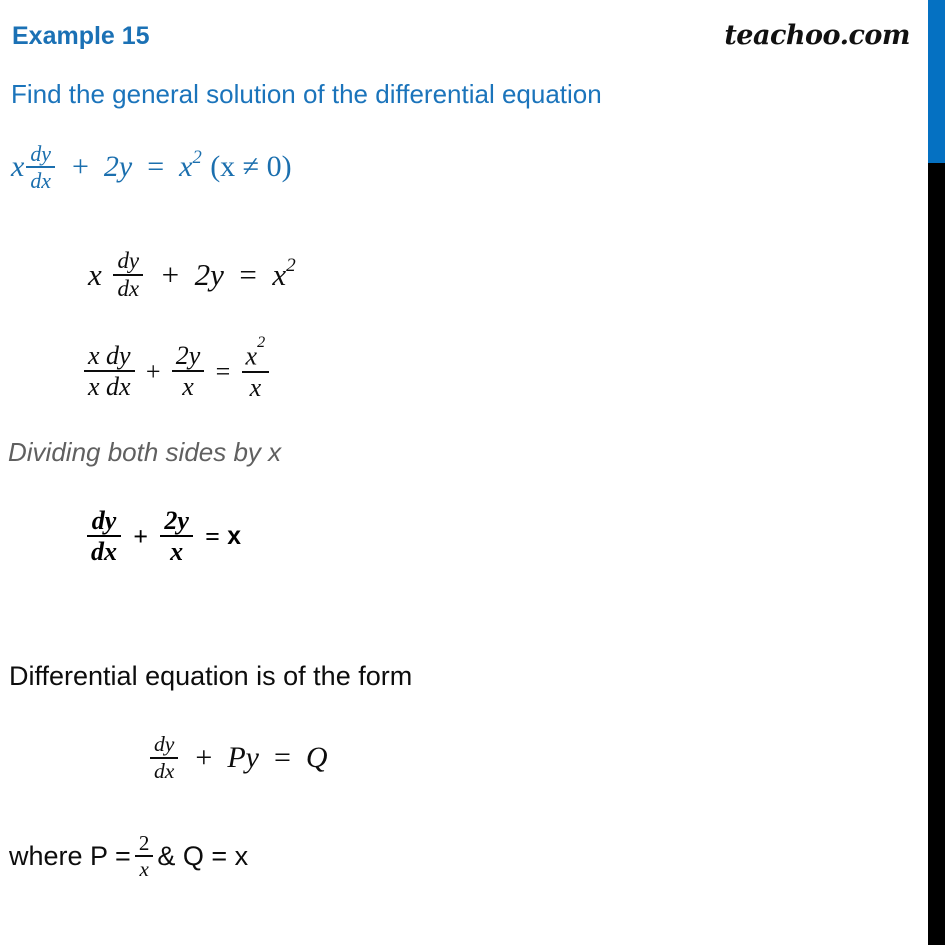 The width and height of the screenshot is (945, 945). I want to click on where-definitions: where P = 2 x & Q = x, so click(129, 856).